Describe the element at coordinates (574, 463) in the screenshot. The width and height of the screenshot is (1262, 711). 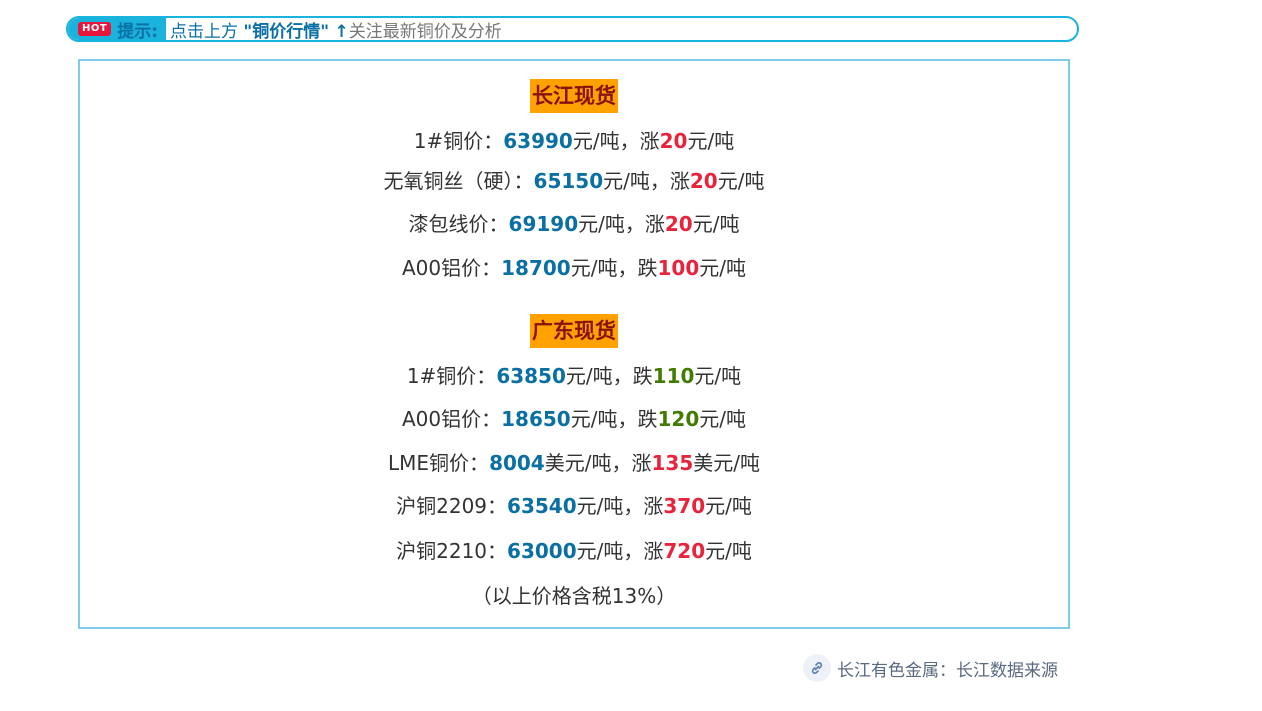
I see `price-row: LME铜价：8004美元/吨，涨135美元/吨` at that location.